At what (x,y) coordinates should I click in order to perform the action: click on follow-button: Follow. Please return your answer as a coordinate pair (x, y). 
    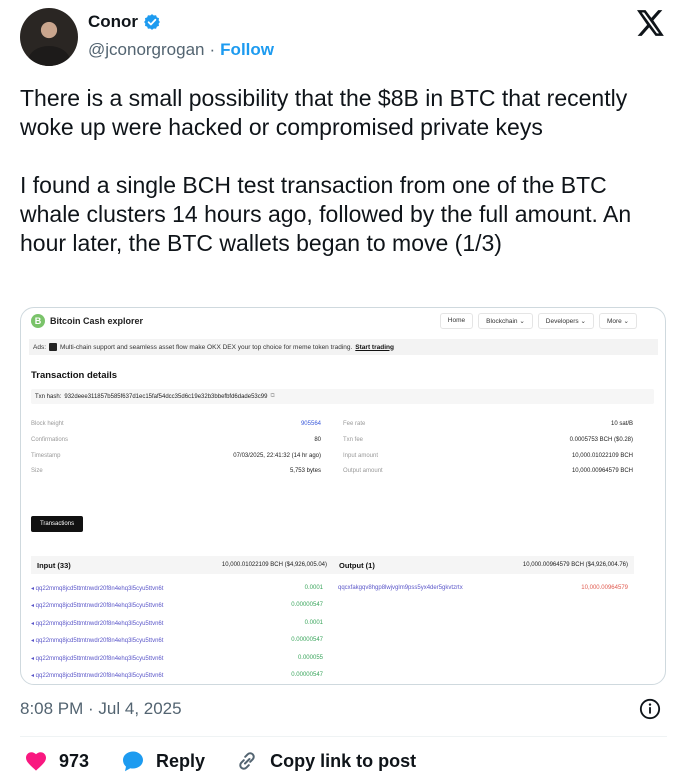
    Looking at the image, I should click on (247, 50).